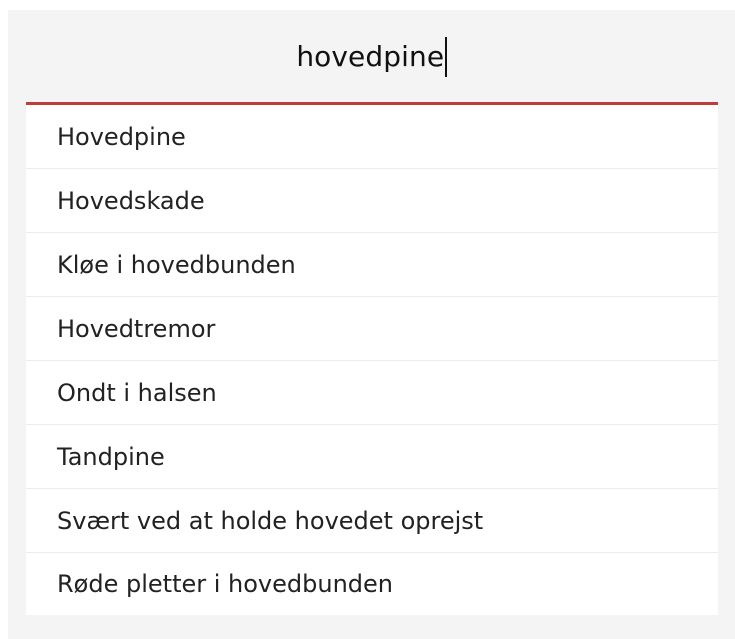 This screenshot has width=735, height=639. I want to click on text-caret, so click(446, 56).